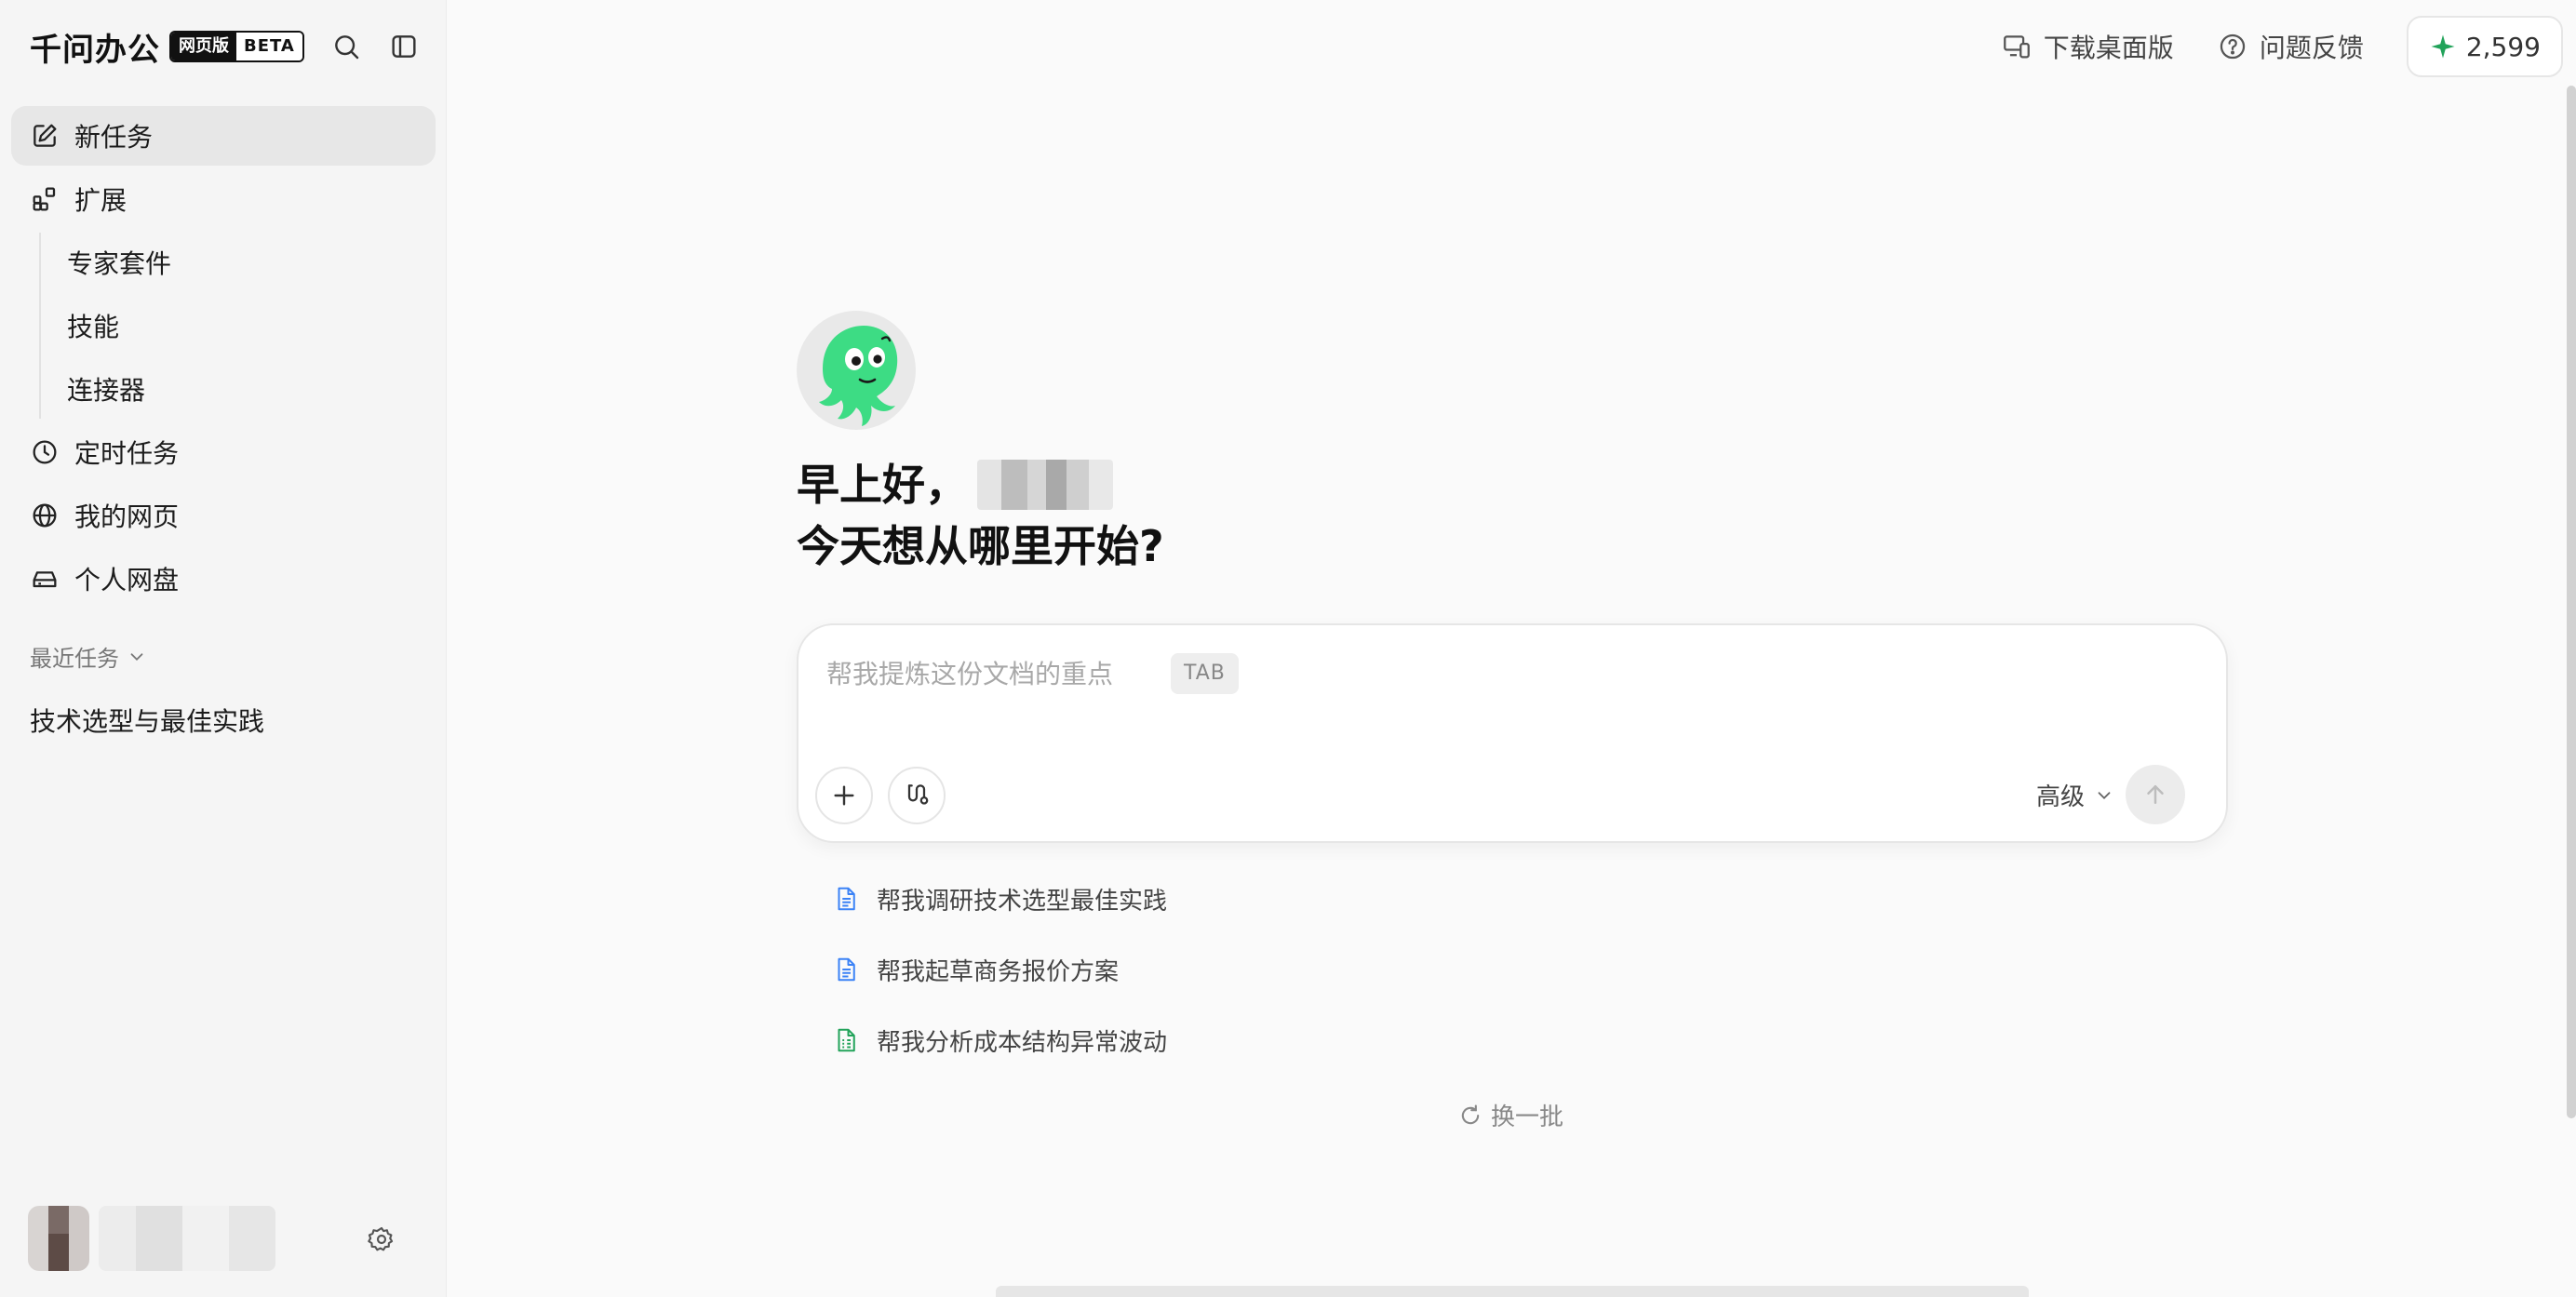 This screenshot has height=1297, width=2576. What do you see at coordinates (223, 515) in the screenshot?
I see `sidebar-item-my-webpages: 我的网页` at bounding box center [223, 515].